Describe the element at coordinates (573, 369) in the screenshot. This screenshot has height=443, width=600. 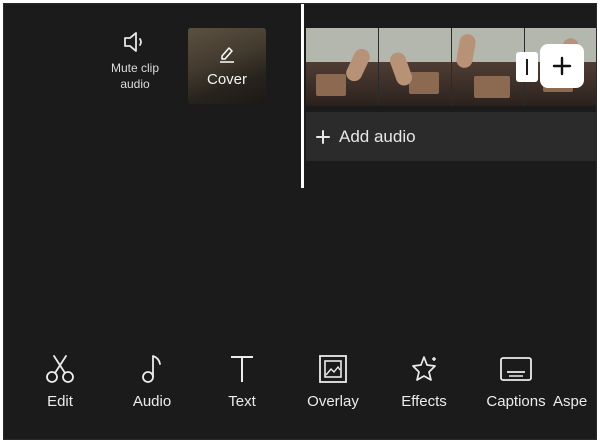
I see `aspect-ratio-icon` at that location.